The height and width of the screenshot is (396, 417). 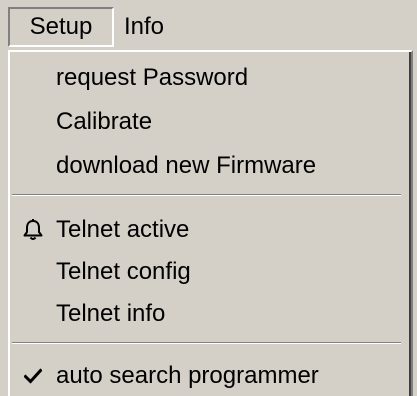 I want to click on menu-item-label: download new Firmware, so click(x=186, y=165).